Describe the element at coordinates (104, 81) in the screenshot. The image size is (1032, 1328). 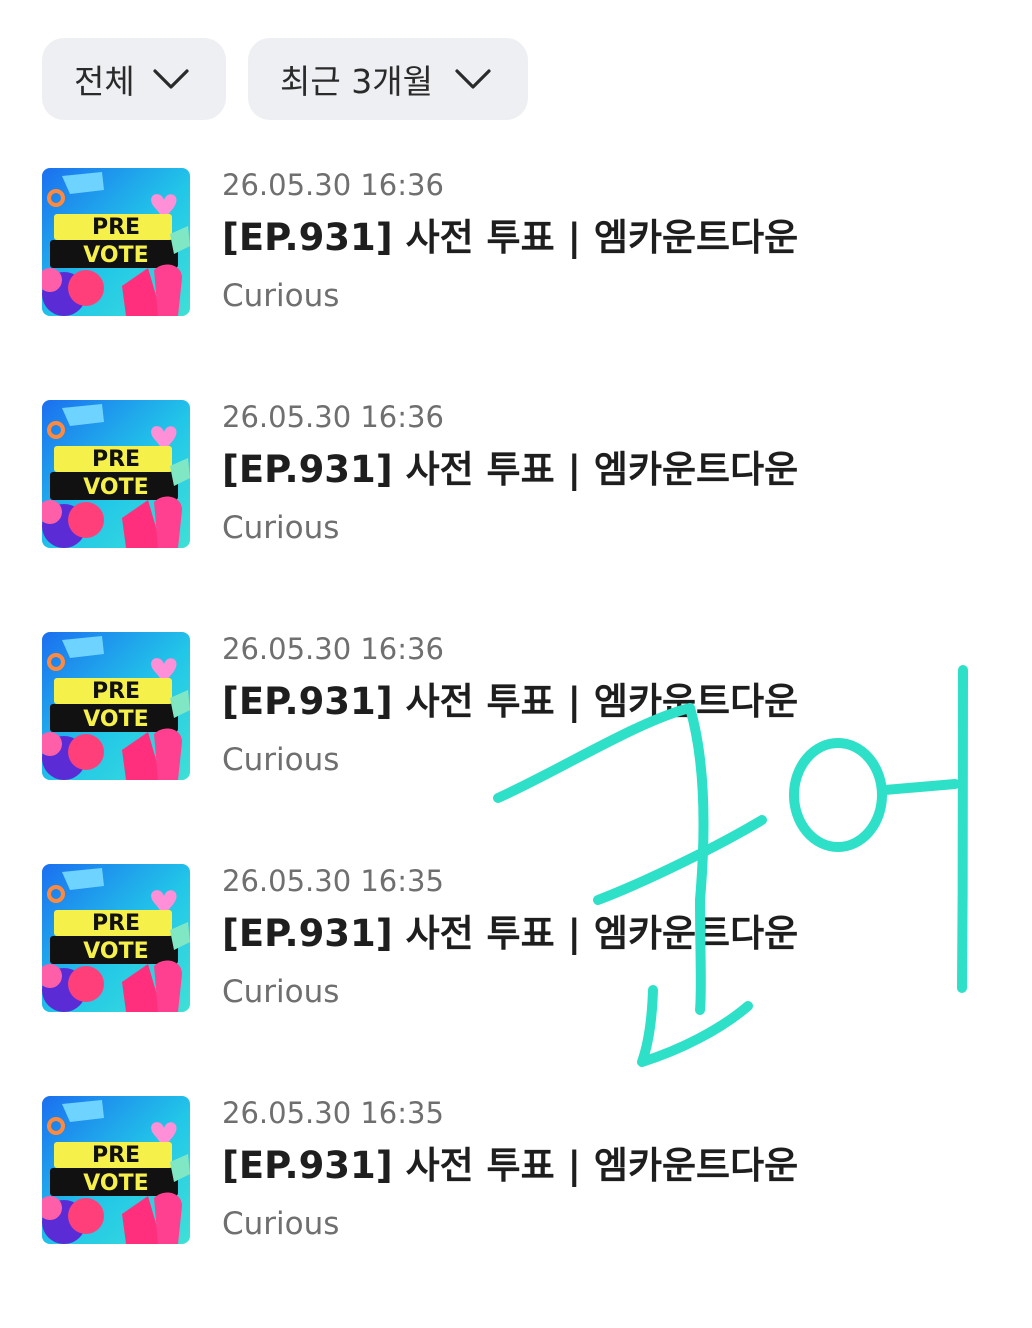
I see `category-filter-label: 전체` at that location.